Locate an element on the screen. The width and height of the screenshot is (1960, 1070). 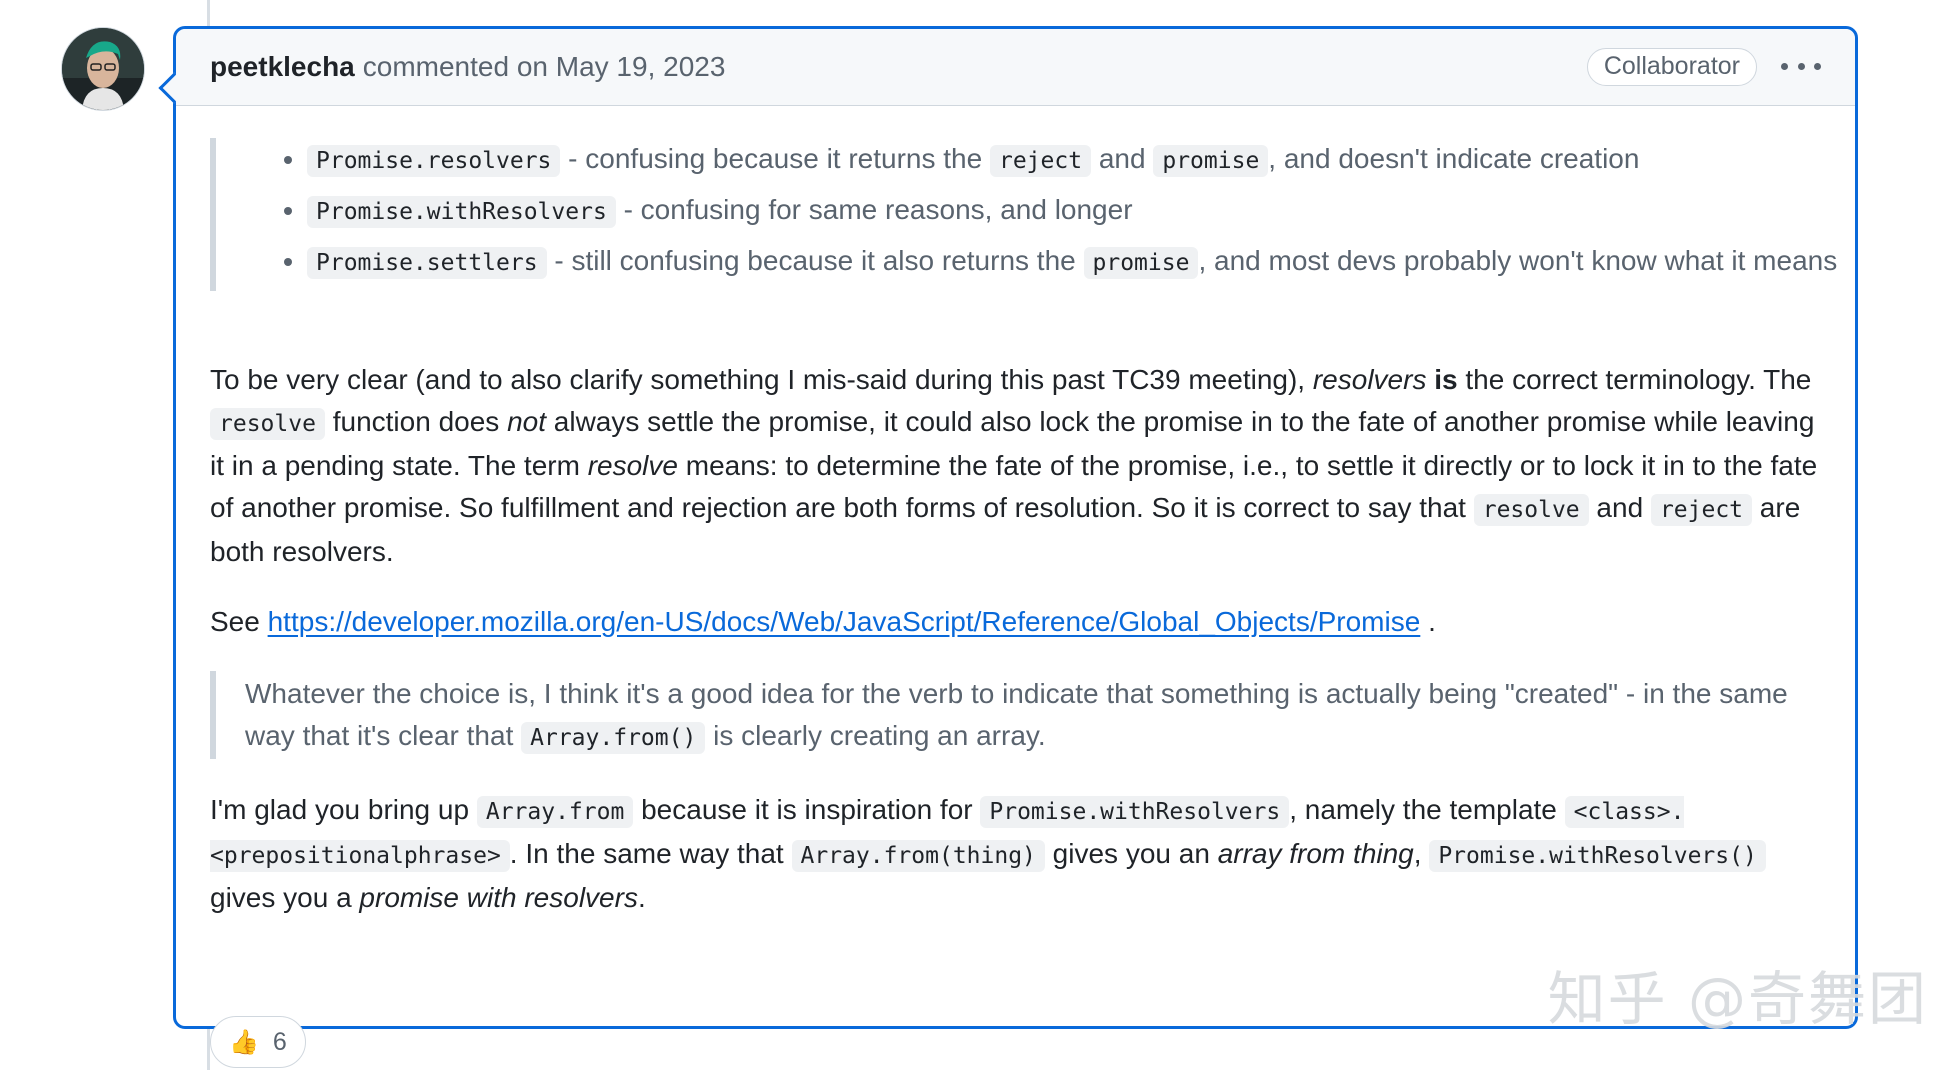
strong: is is located at coordinates (1442, 379).